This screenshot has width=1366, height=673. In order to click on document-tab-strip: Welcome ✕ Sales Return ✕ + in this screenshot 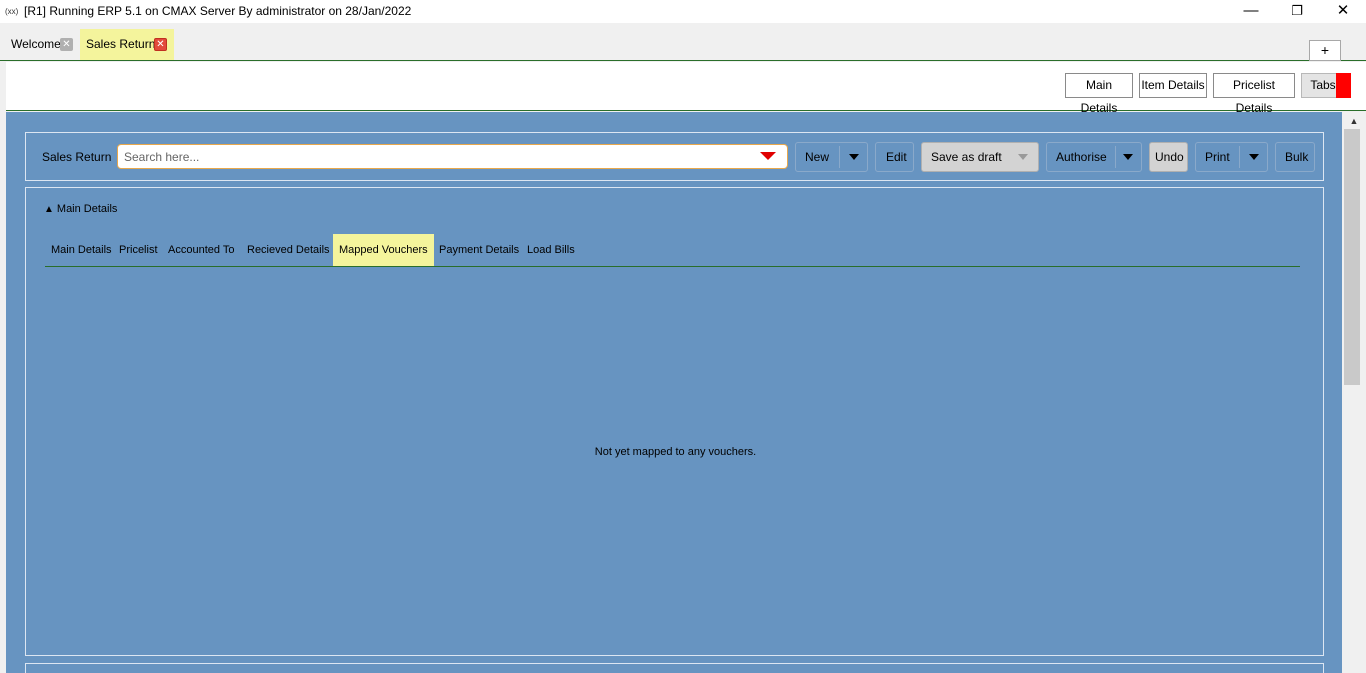, I will do `click(683, 42)`.